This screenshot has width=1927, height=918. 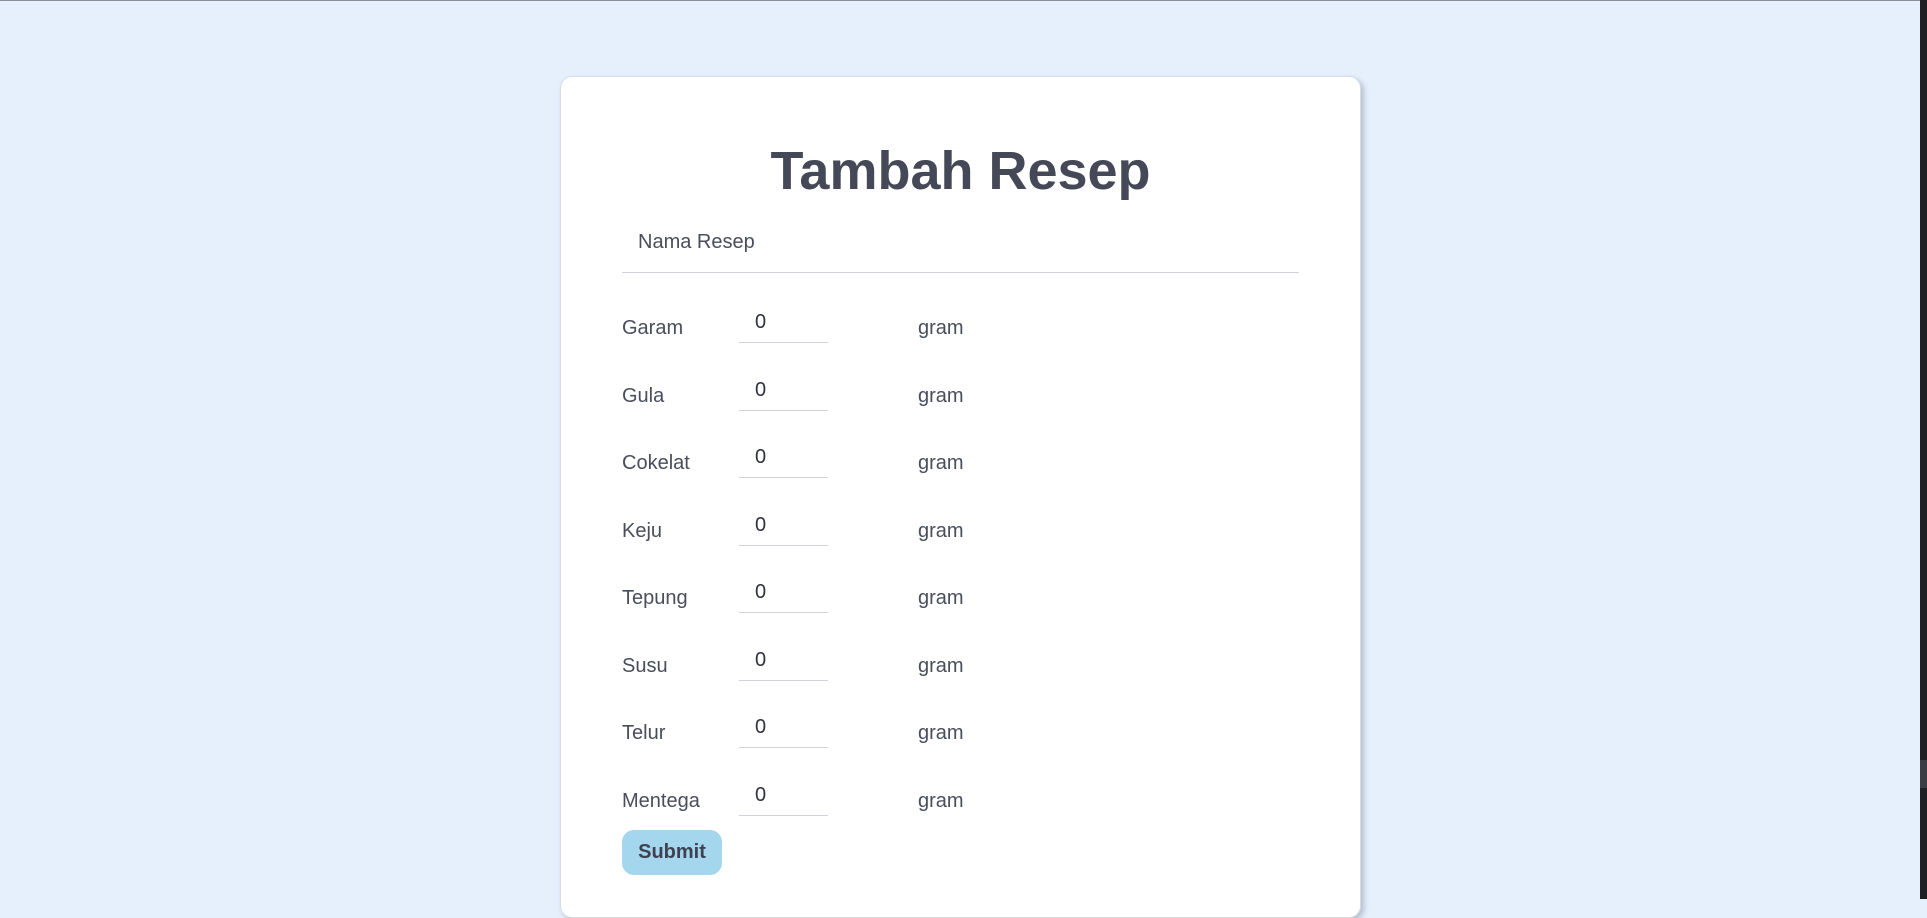 What do you see at coordinates (642, 530) in the screenshot?
I see `ingredient-label: Keju` at bounding box center [642, 530].